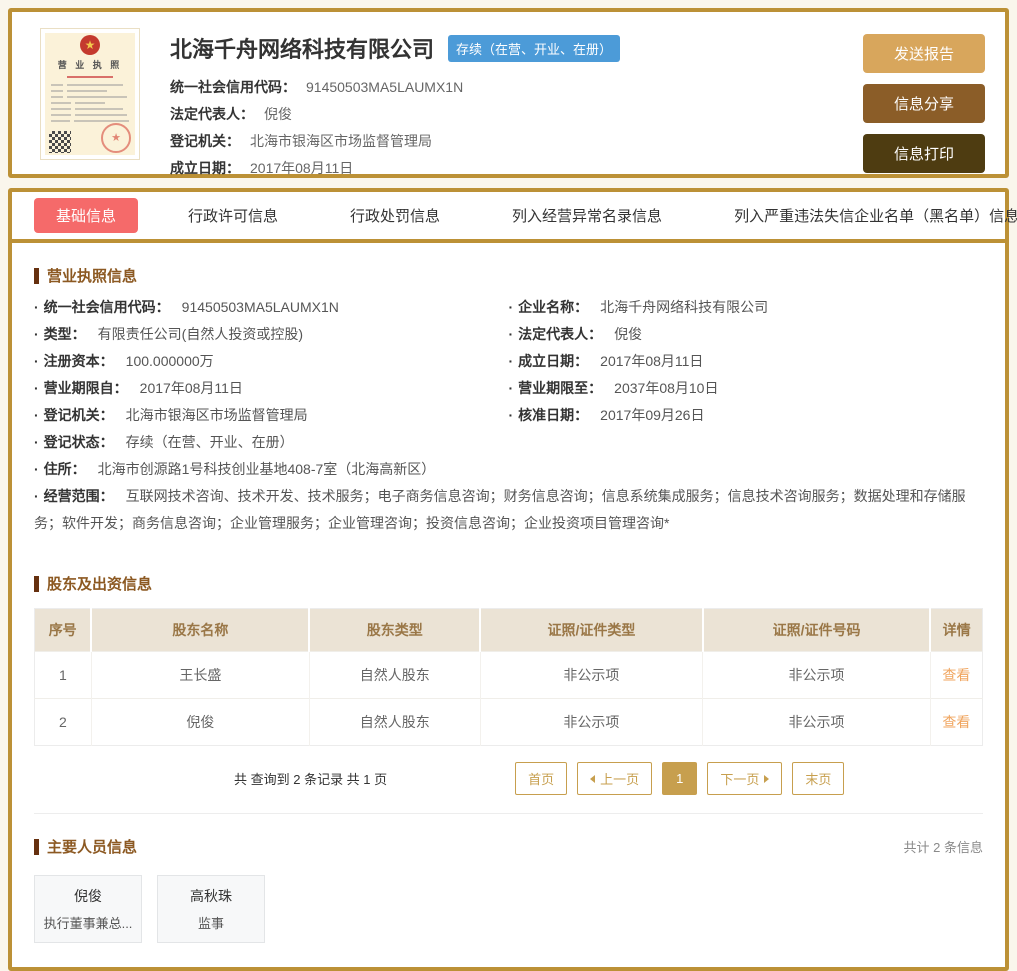  I want to click on field-uscc: 统一社会信用代码：91450503MA5LAUMX1N, so click(271, 307).